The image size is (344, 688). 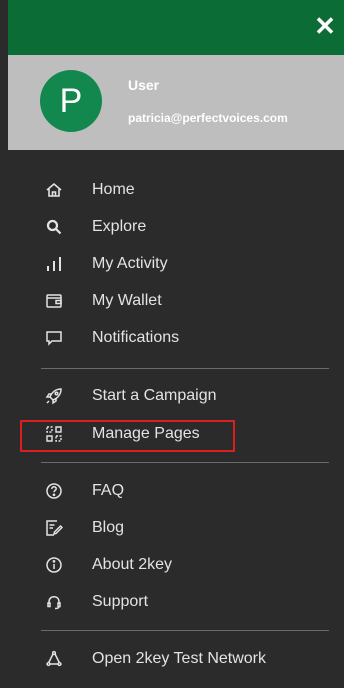 I want to click on headset-icon, so click(x=54, y=602).